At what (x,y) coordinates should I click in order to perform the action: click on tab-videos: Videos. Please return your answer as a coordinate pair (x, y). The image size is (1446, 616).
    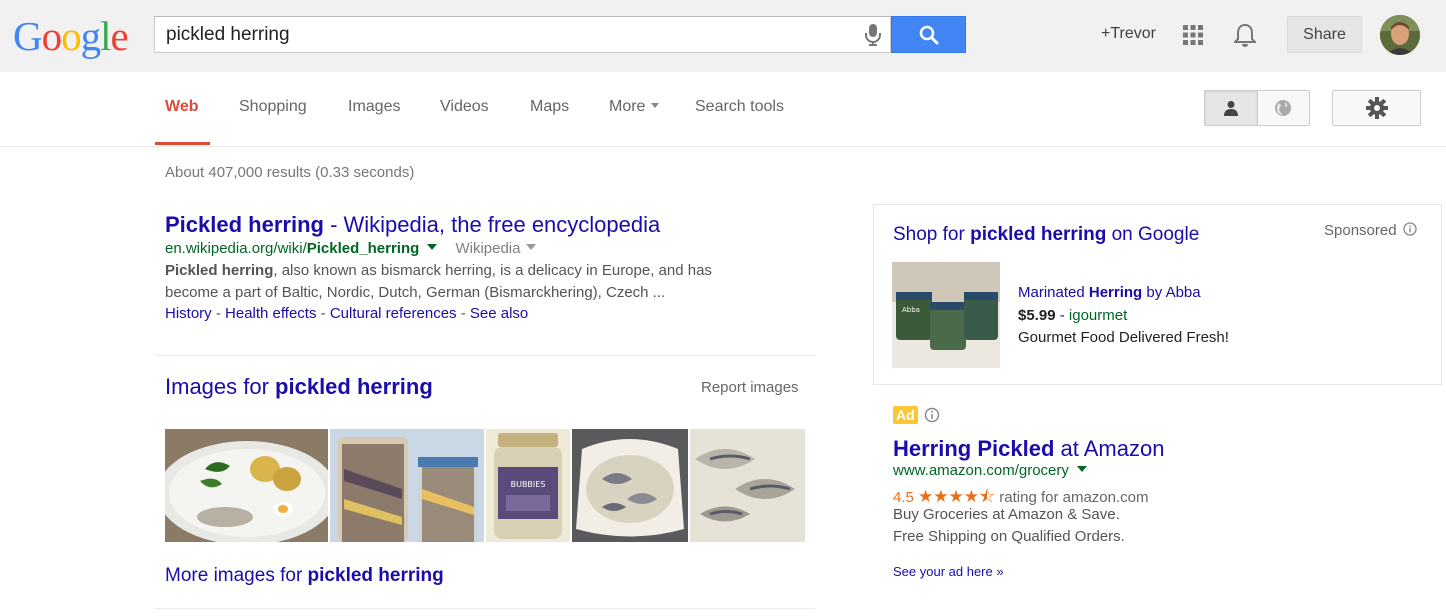
    Looking at the image, I should click on (464, 107).